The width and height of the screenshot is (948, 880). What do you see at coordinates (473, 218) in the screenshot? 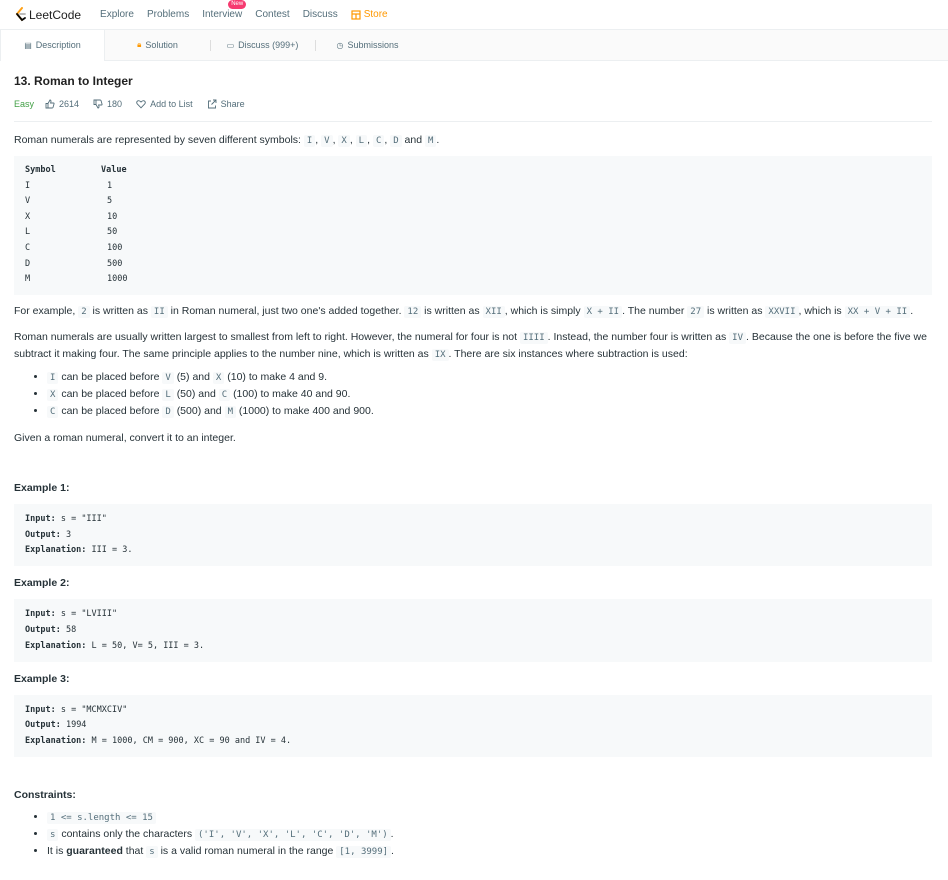
I see `table-row: X 10` at bounding box center [473, 218].